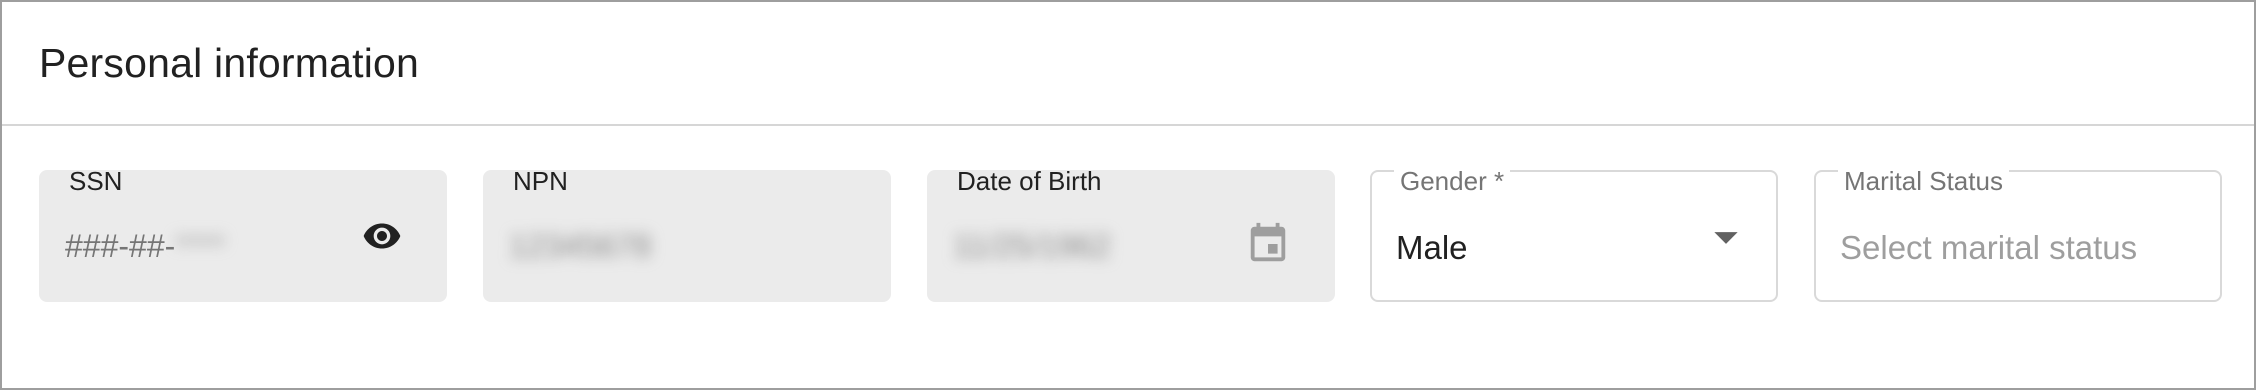 The image size is (2256, 390). What do you see at coordinates (1432, 247) in the screenshot?
I see `gender-value: Male` at bounding box center [1432, 247].